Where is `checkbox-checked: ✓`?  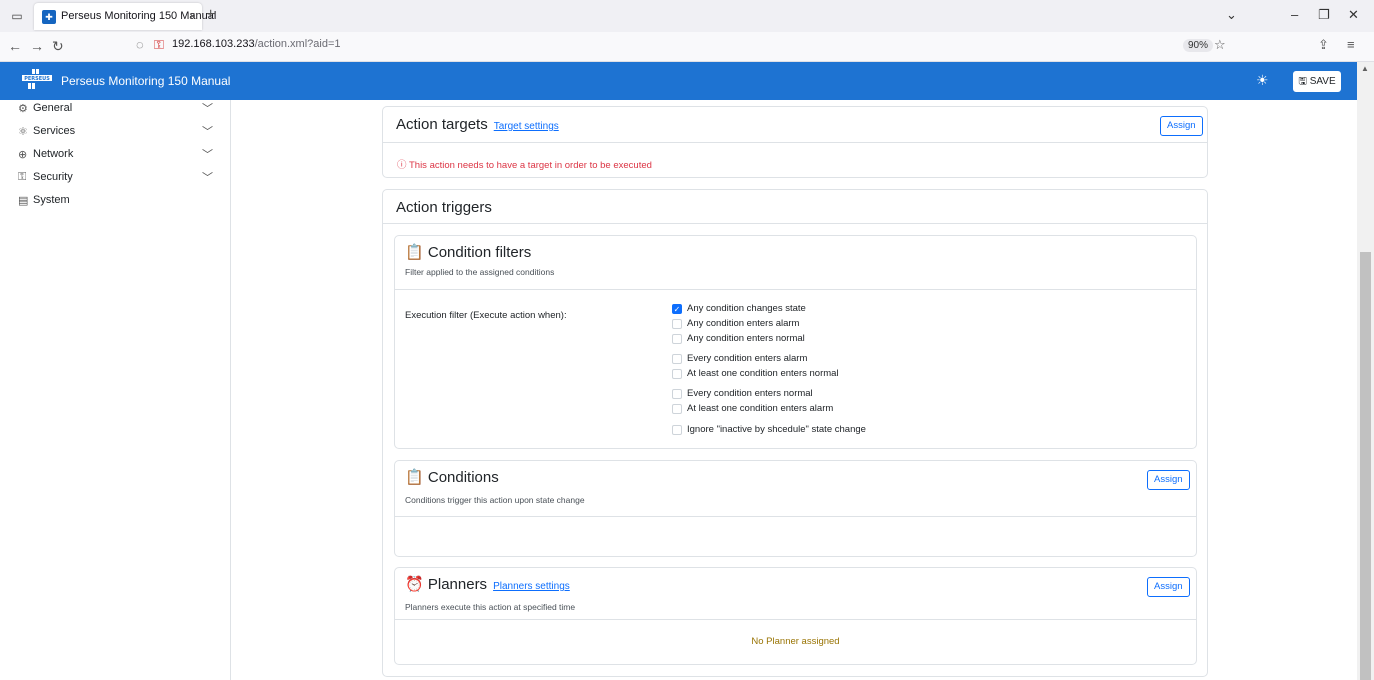
checkbox-checked: ✓ is located at coordinates (677, 309).